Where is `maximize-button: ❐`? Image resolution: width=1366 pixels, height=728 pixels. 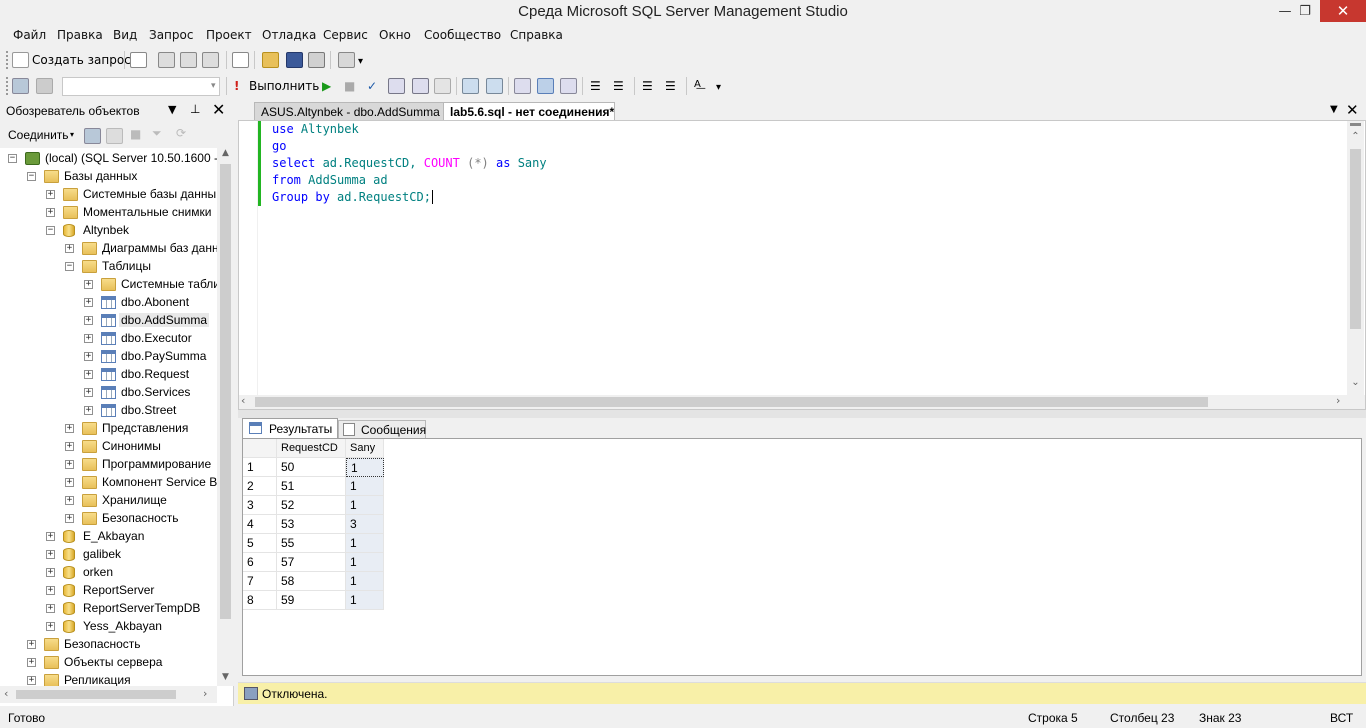
maximize-button: ❐ is located at coordinates (1305, 11).